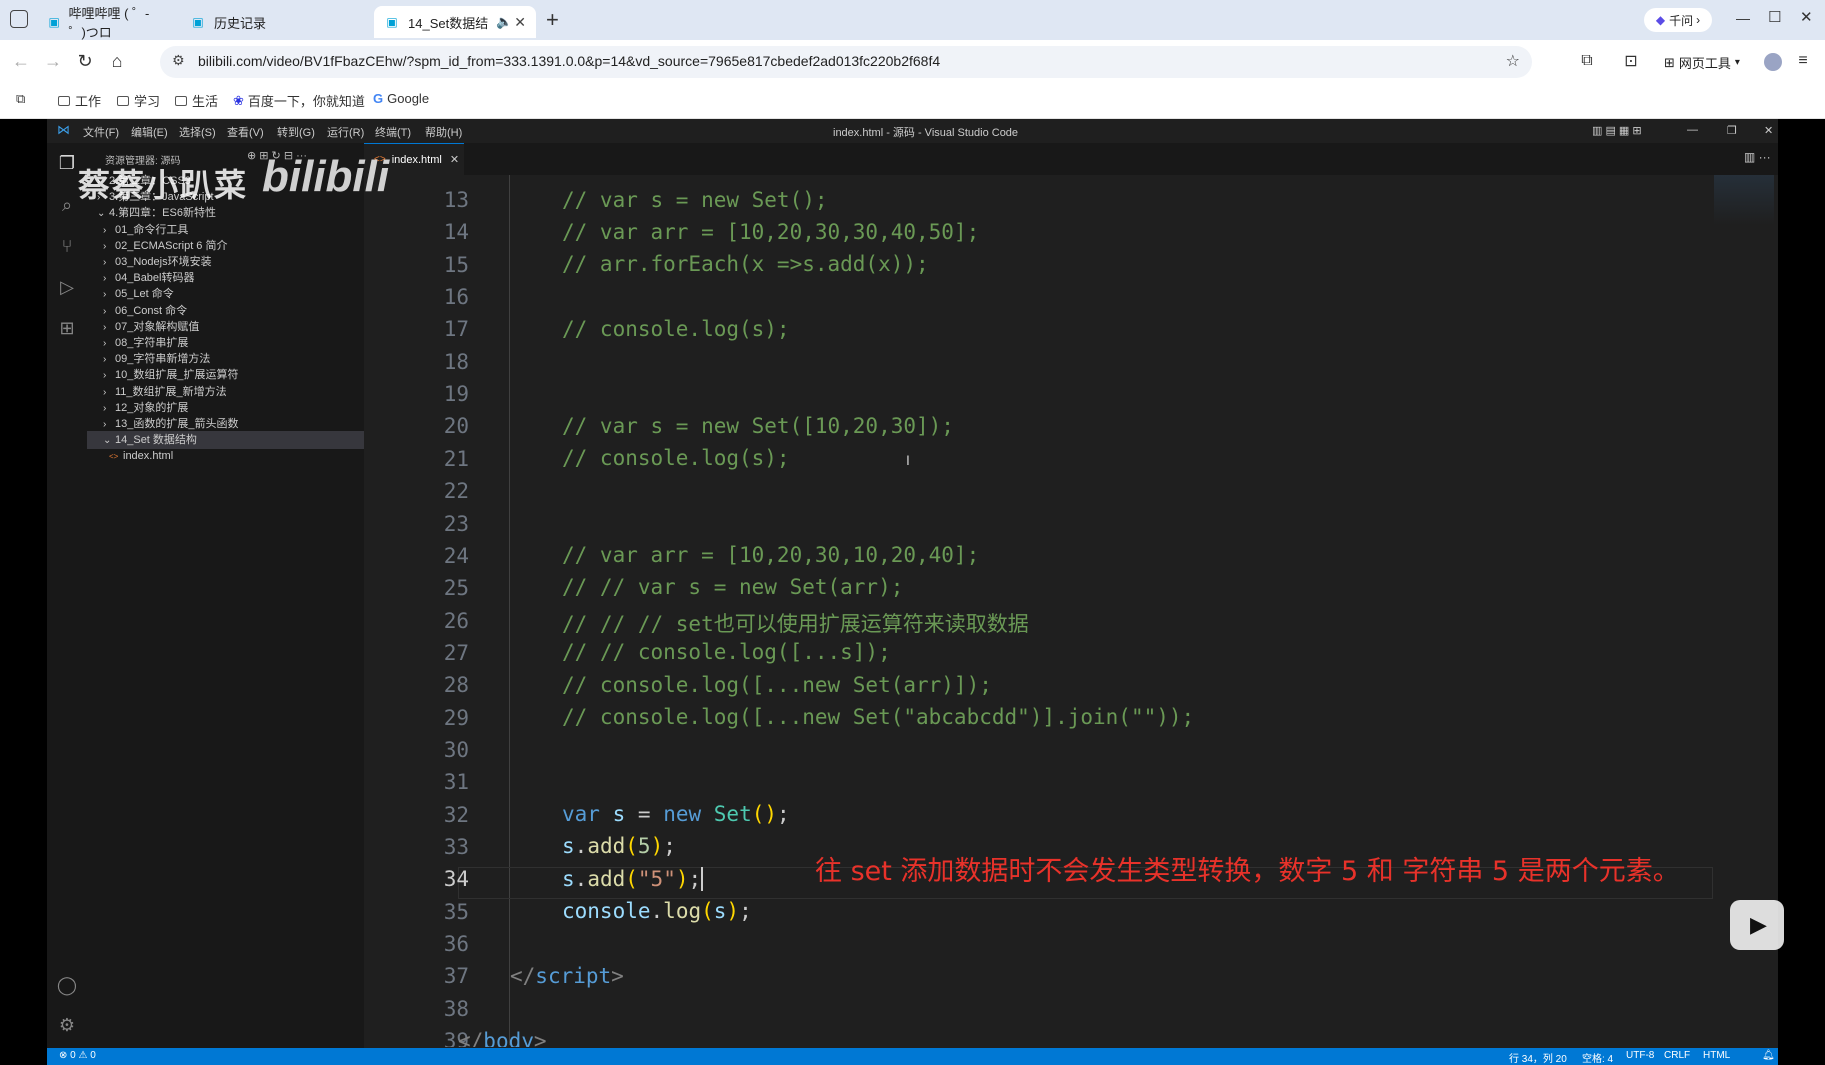 This screenshot has height=1065, width=1825. Describe the element at coordinates (178, 60) in the screenshot. I see `site-info-icon: ⚙` at that location.